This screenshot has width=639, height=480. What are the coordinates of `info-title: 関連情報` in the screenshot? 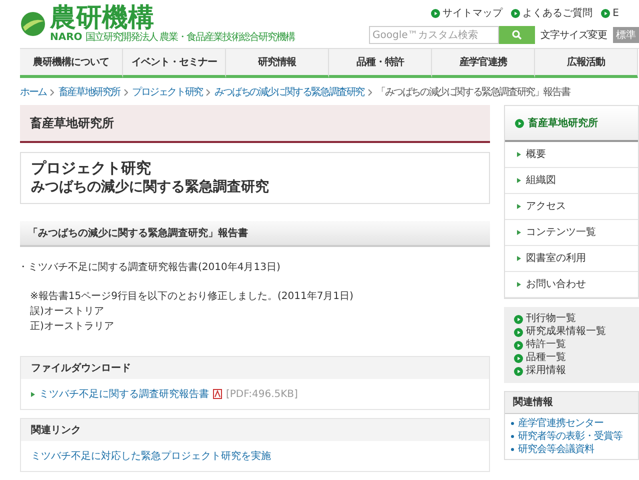 It's located at (571, 403).